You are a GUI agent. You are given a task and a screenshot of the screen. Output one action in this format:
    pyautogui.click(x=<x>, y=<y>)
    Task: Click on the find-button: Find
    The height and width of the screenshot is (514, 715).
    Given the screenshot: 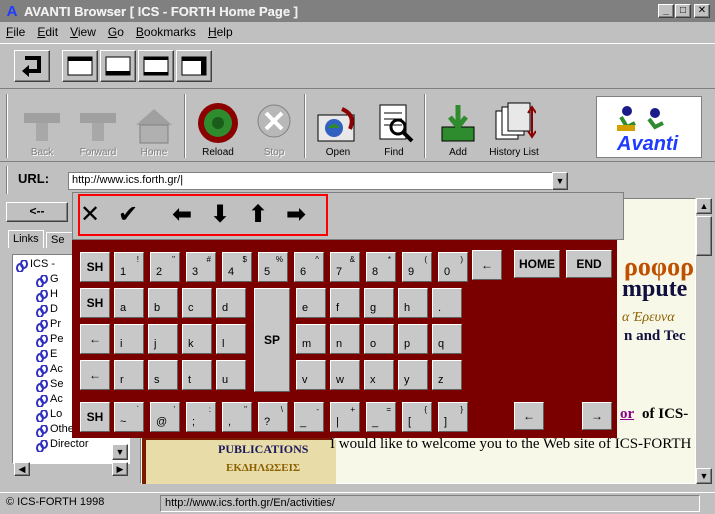 What is the action you would take?
    pyautogui.click(x=394, y=125)
    